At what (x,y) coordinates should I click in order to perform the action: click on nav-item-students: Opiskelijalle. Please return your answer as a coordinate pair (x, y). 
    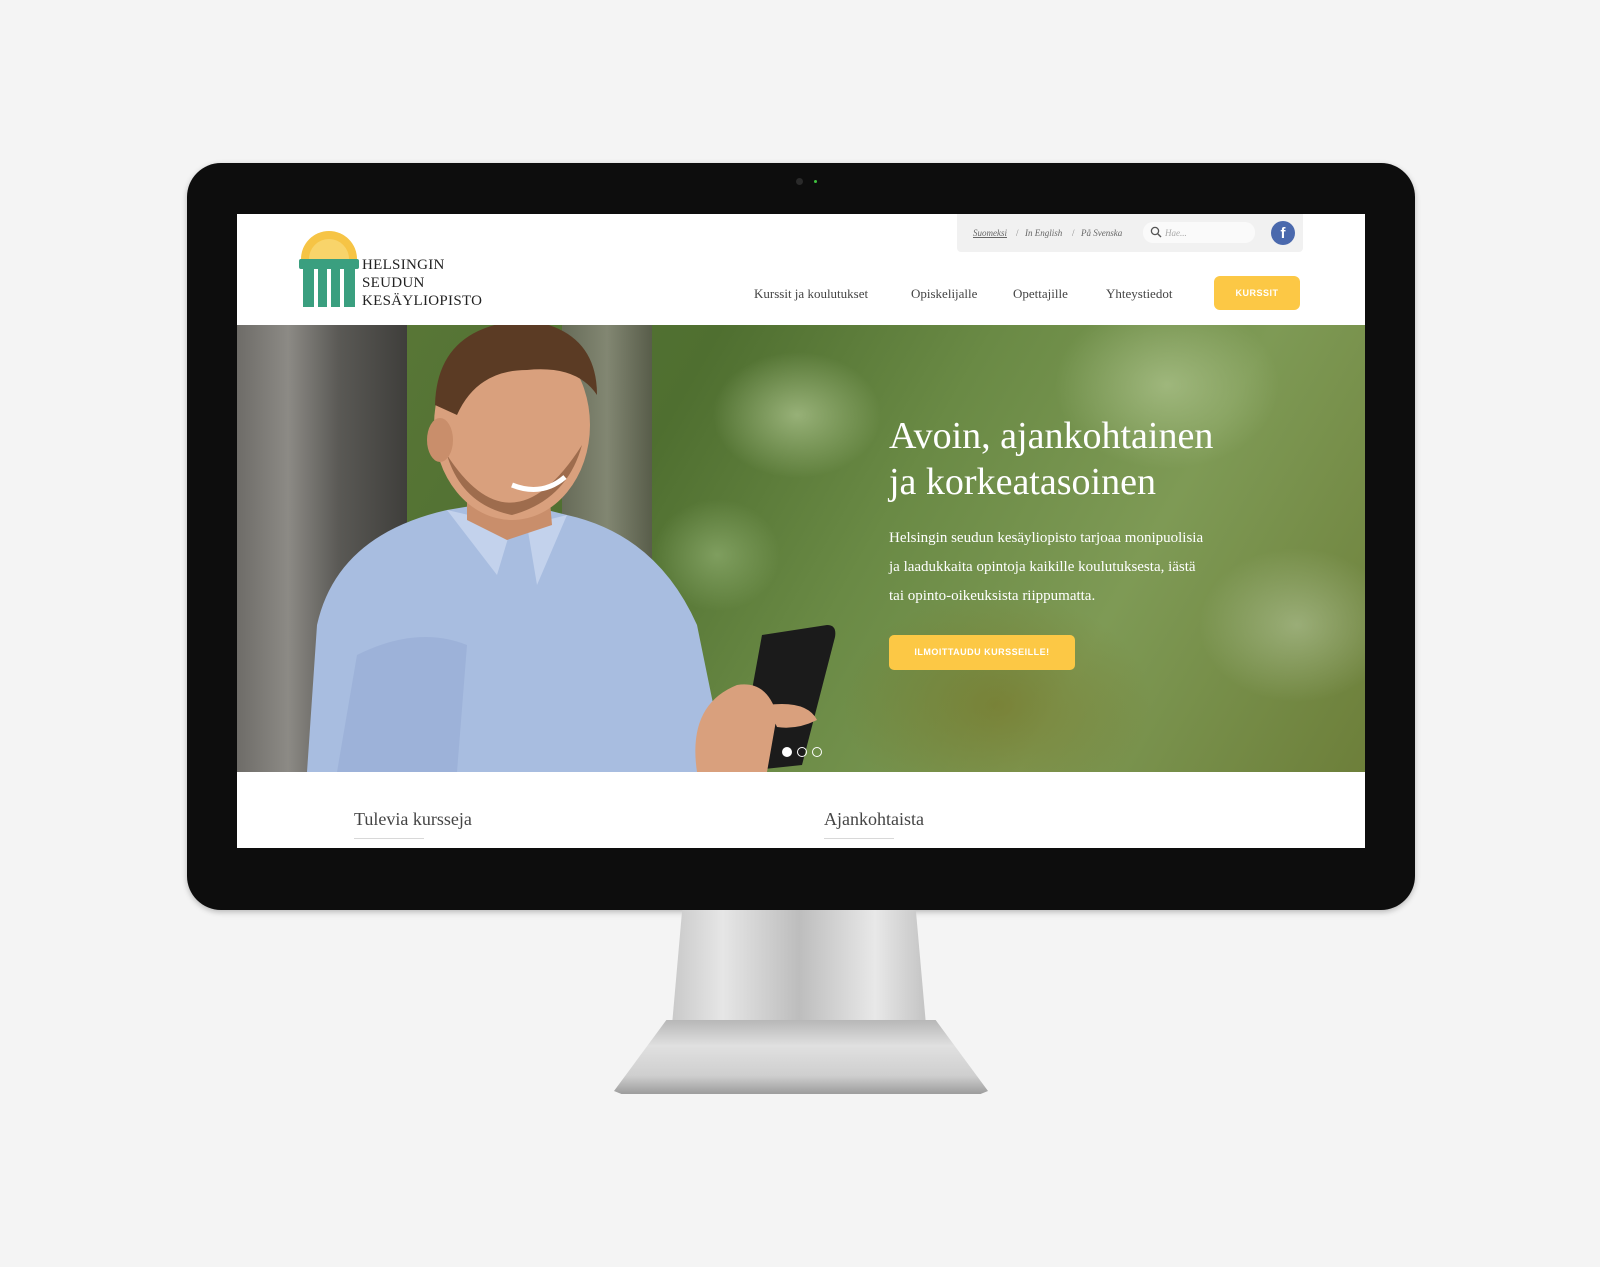
    Looking at the image, I should click on (944, 294).